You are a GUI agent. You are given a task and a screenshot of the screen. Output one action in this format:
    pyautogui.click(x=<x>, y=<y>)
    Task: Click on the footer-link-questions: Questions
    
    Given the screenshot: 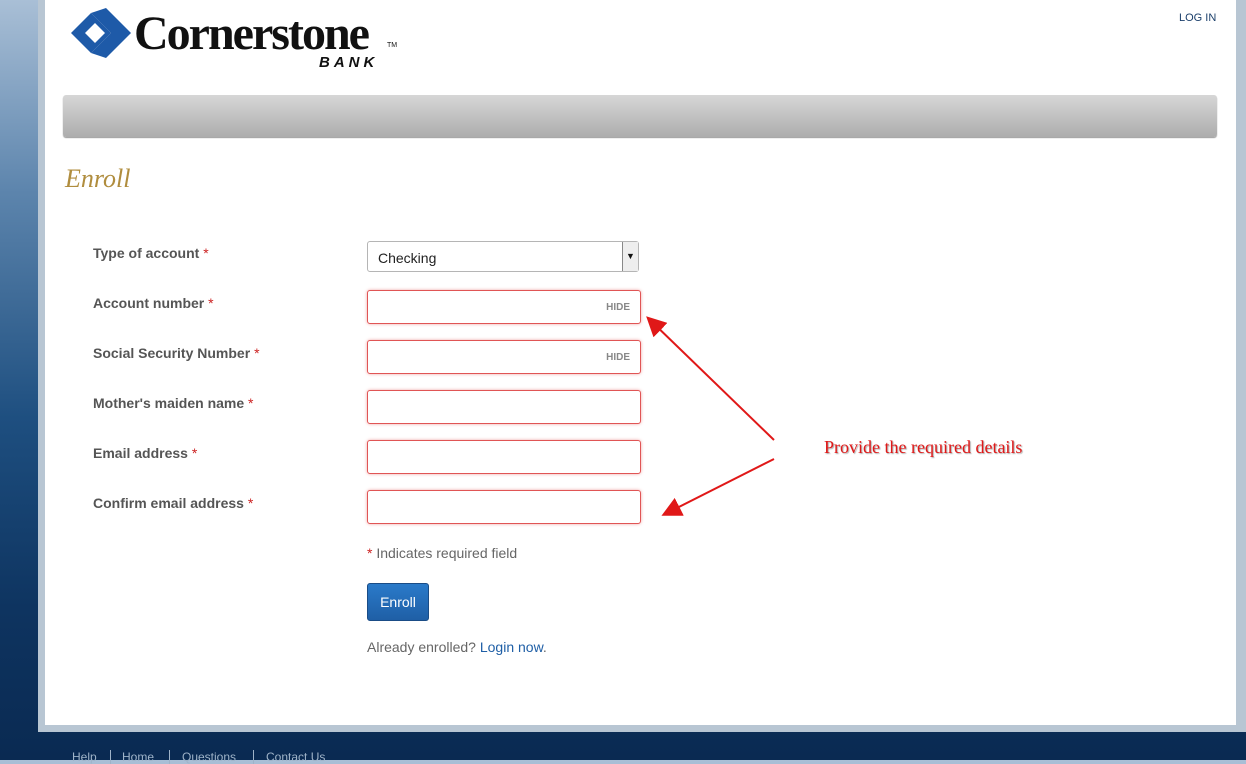 What is the action you would take?
    pyautogui.click(x=209, y=757)
    